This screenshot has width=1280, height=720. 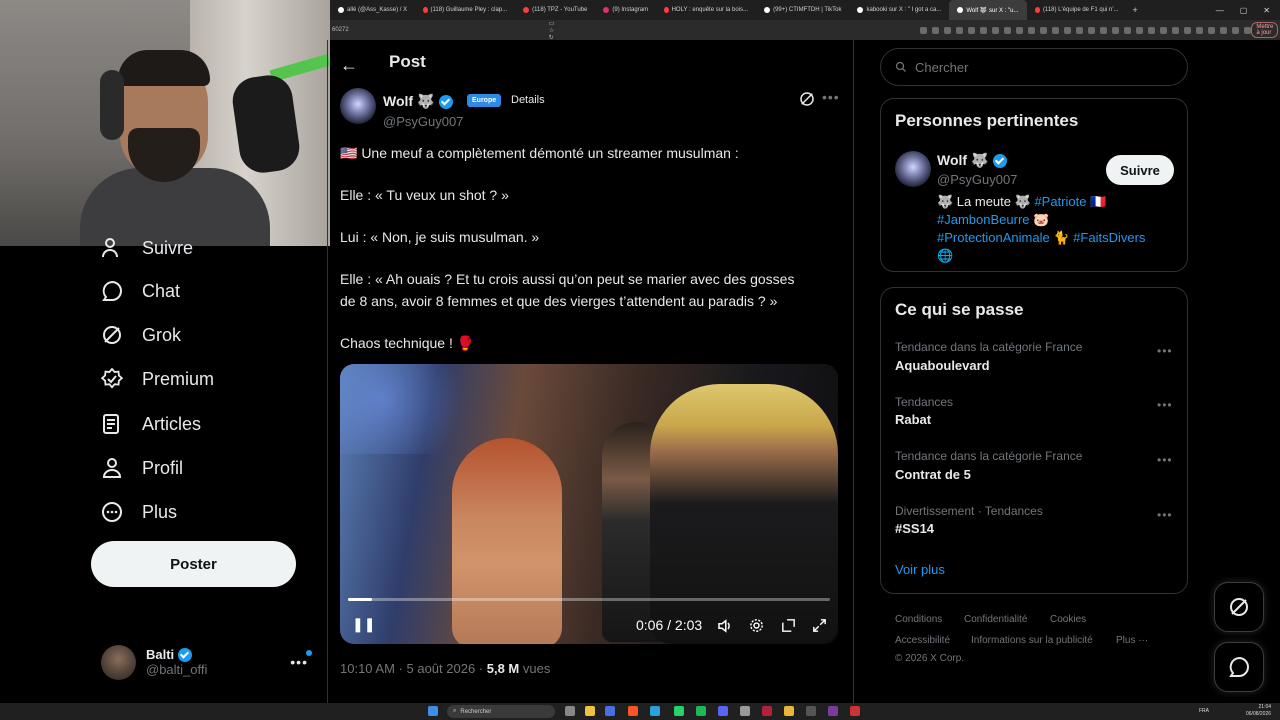 I want to click on nav-item-chat: Chat, so click(x=140, y=291).